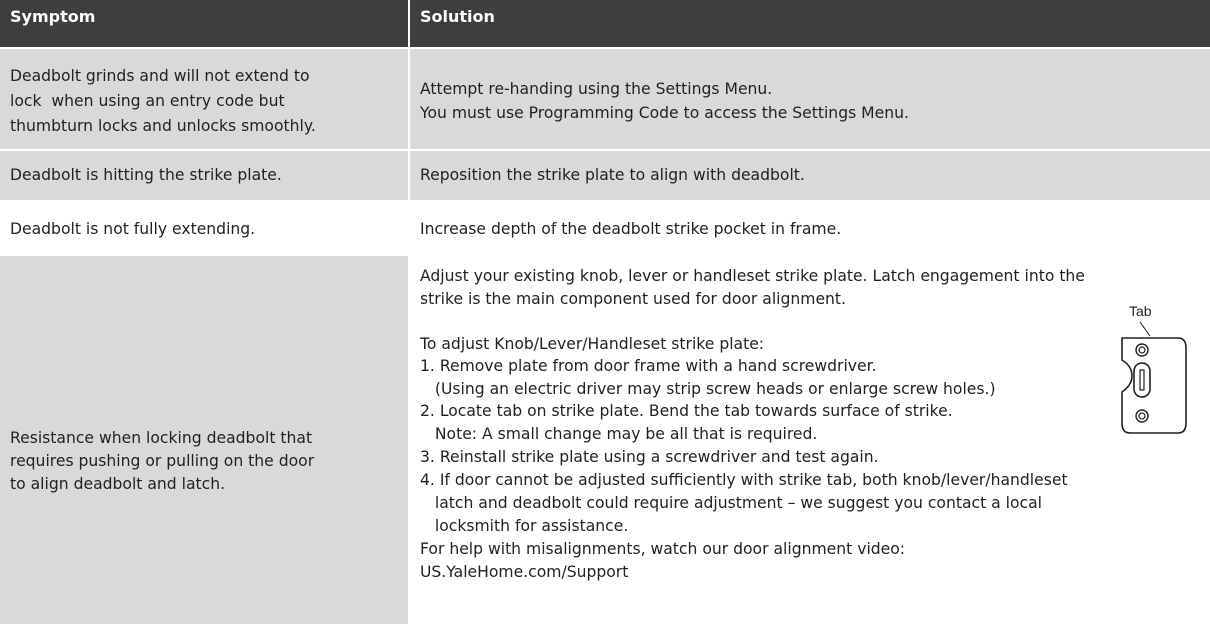 Image resolution: width=1210 pixels, height=624 pixels. Describe the element at coordinates (118, 484) in the screenshot. I see `symptom-line: to align deadbolt and latch.` at that location.